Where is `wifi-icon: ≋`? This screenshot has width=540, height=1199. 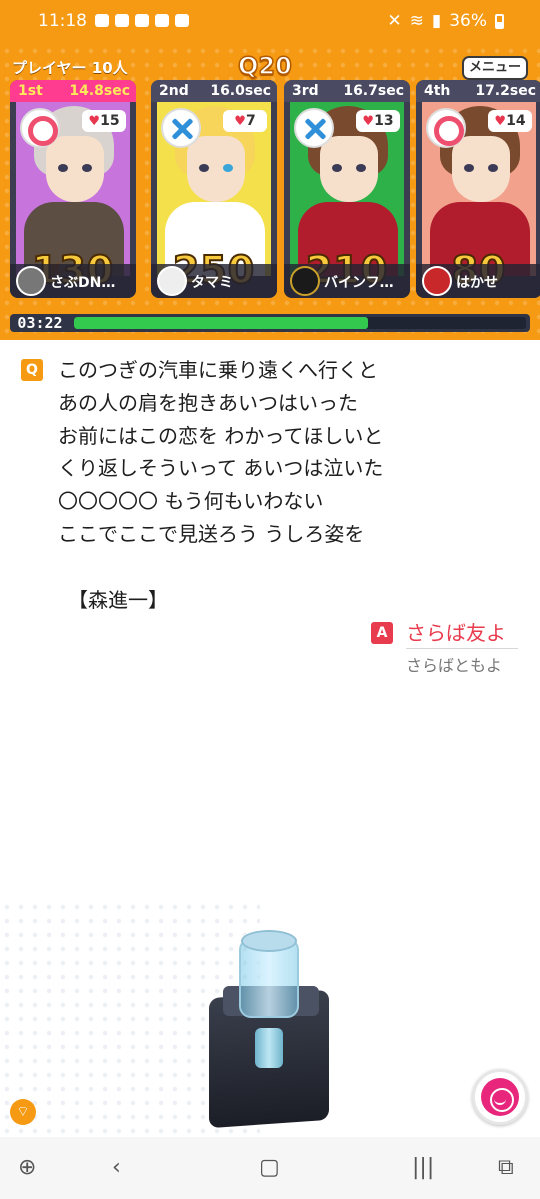 wifi-icon: ≋ is located at coordinates (416, 21).